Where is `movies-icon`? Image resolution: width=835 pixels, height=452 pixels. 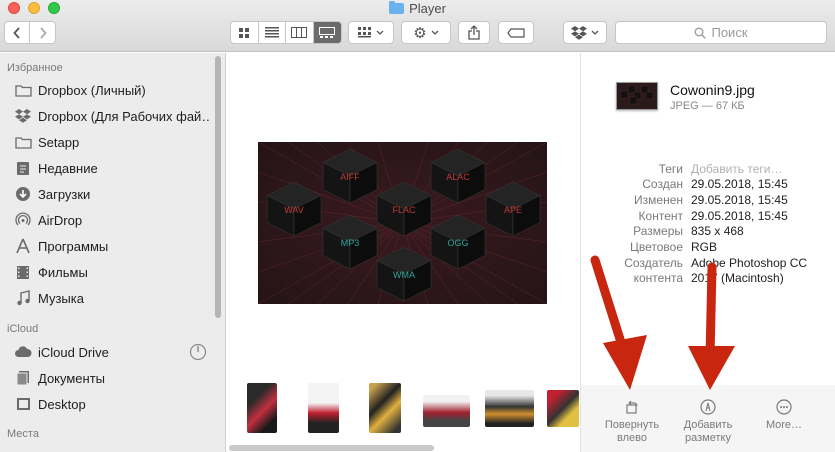 movies-icon is located at coordinates (23, 272).